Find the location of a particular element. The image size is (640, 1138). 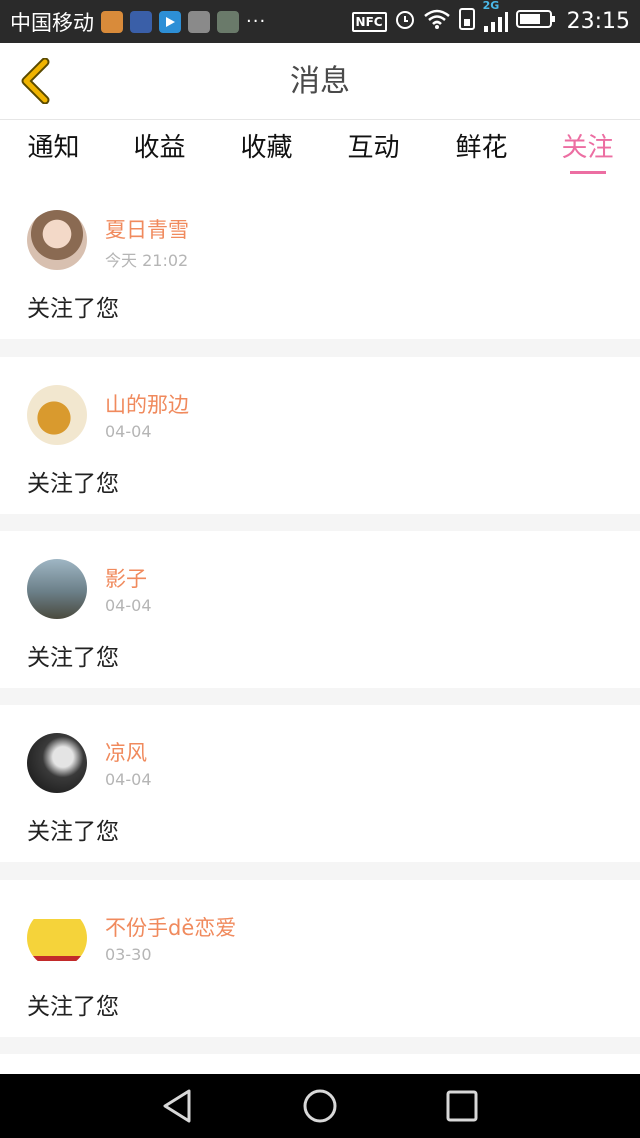

carrier-label: 中国移动 is located at coordinates (52, 22).